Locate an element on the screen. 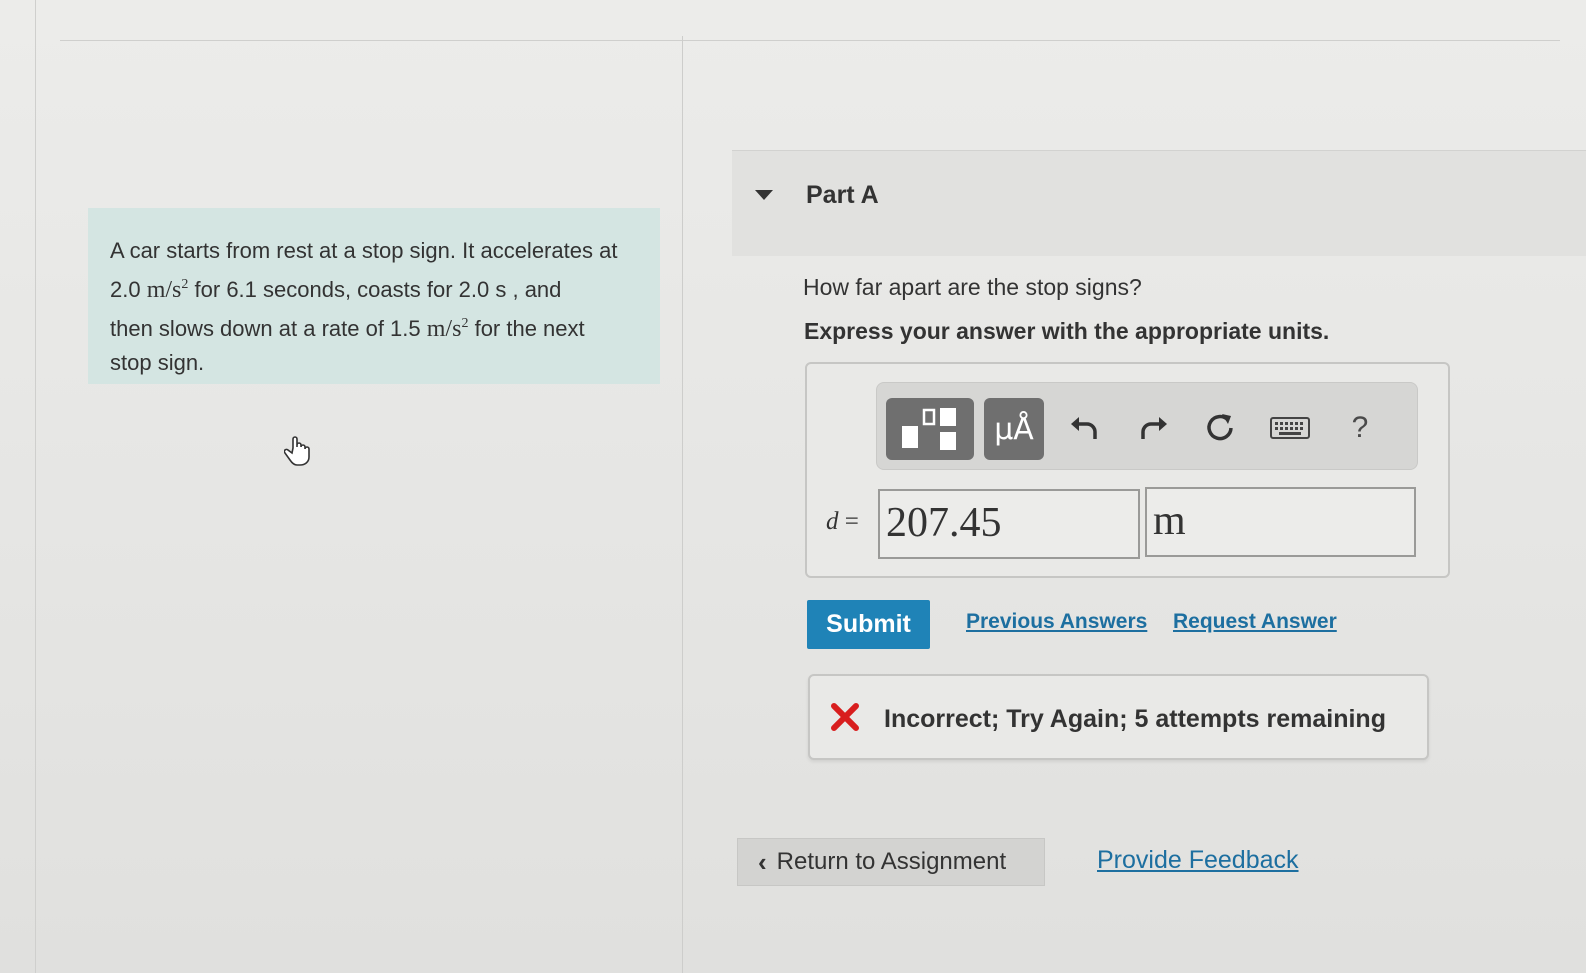 Image resolution: width=1586 pixels, height=973 pixels. templates-icon is located at coordinates (929, 429).